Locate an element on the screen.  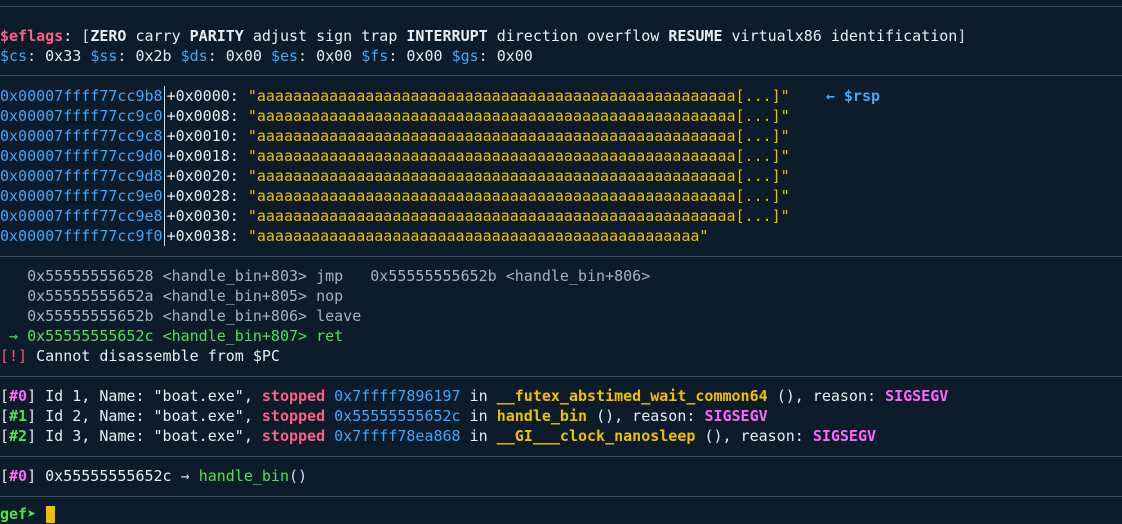
text-cursor is located at coordinates (51, 514).